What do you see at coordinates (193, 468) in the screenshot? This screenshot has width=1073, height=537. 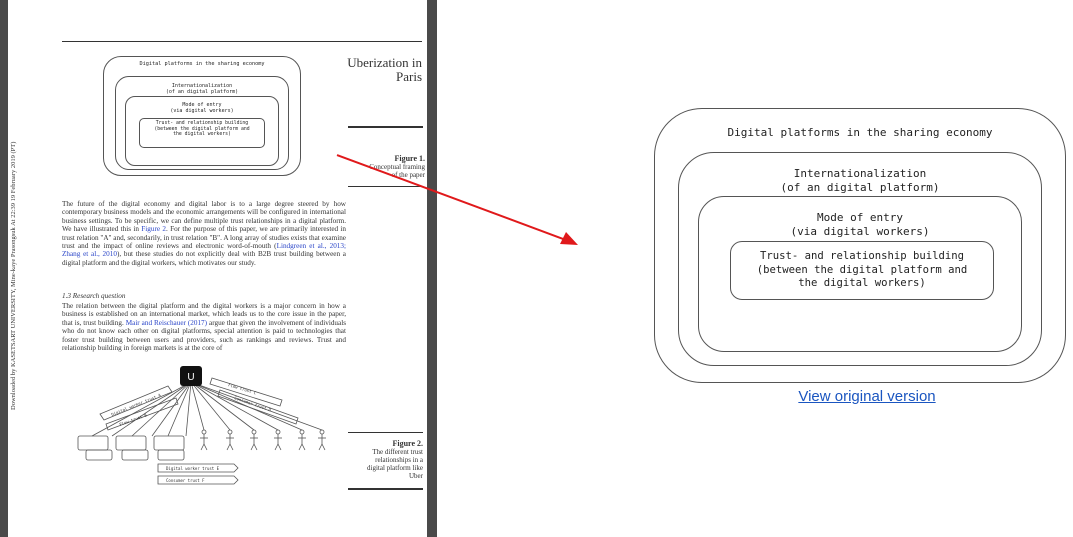 I see `arrow-label: Digital worker trust E` at bounding box center [193, 468].